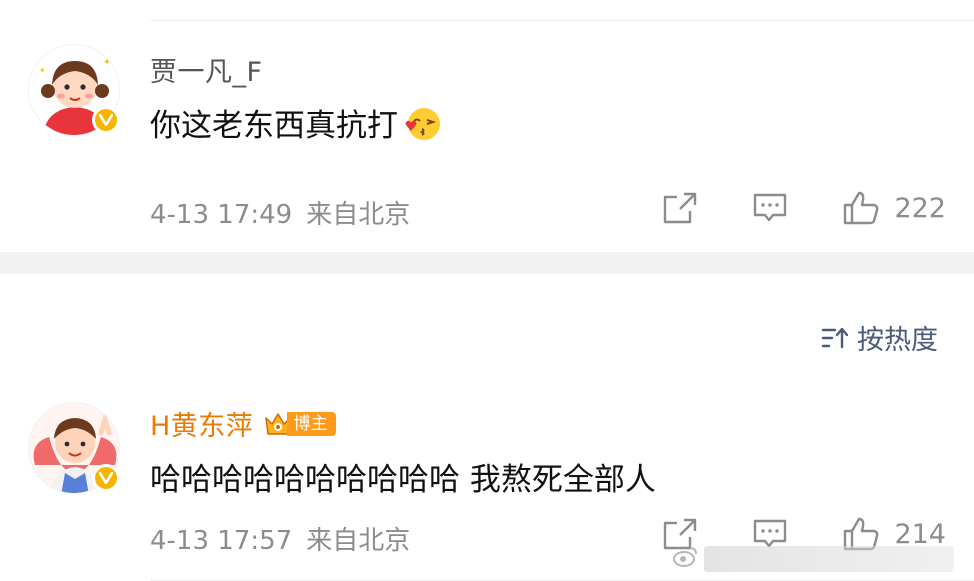 The image size is (974, 581). I want to click on comment-time: 4-13 17:57, so click(221, 541).